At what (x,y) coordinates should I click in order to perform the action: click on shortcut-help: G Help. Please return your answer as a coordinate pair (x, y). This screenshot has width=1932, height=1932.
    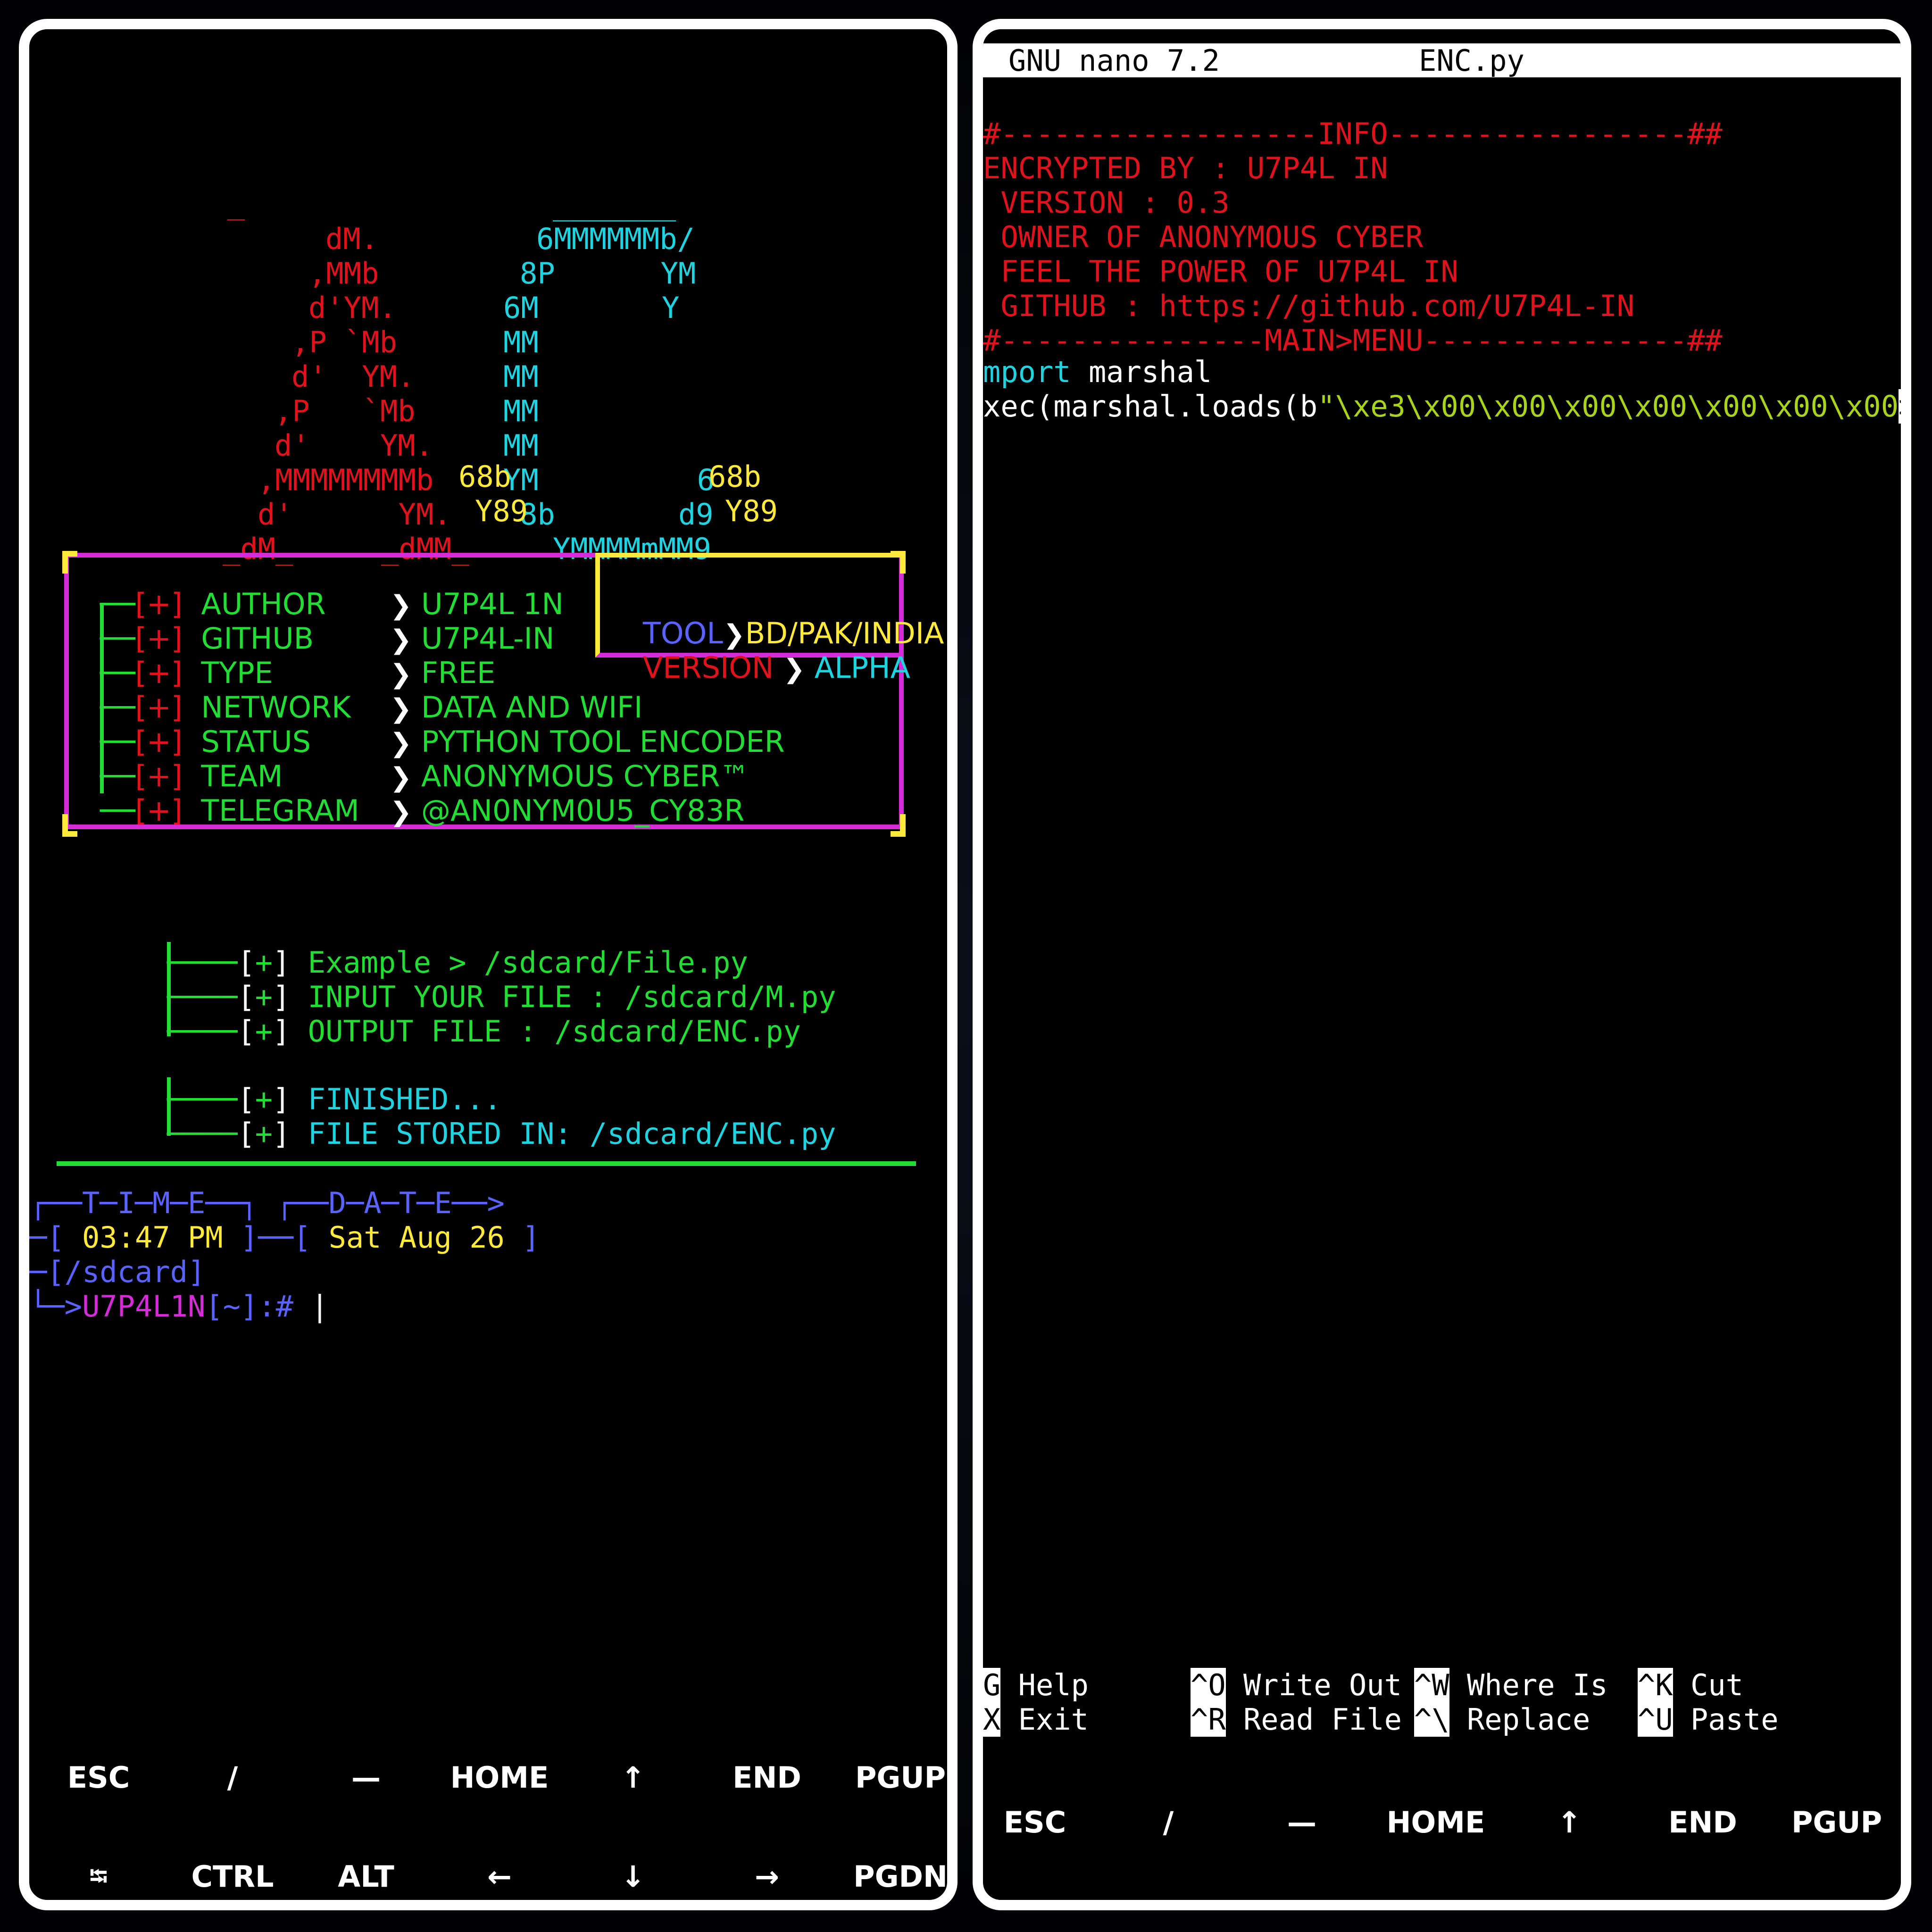
    Looking at the image, I should click on (1036, 1685).